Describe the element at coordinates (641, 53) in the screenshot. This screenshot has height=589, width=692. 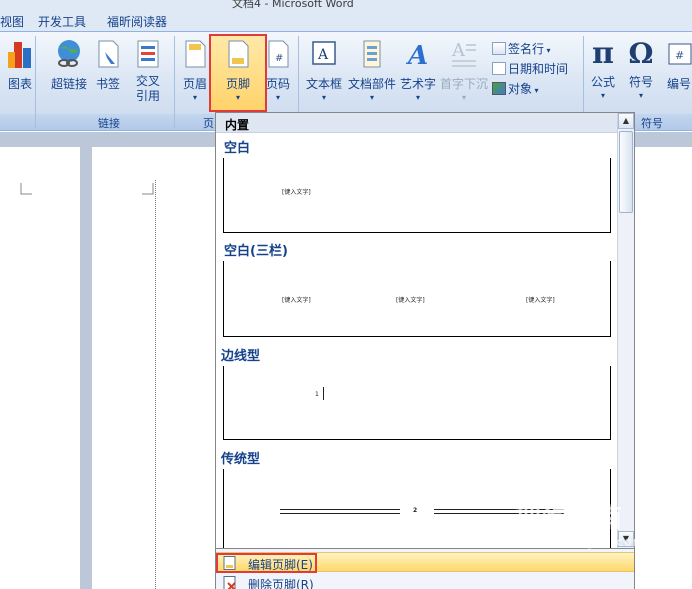
I see `omega-icon: Ω` at that location.